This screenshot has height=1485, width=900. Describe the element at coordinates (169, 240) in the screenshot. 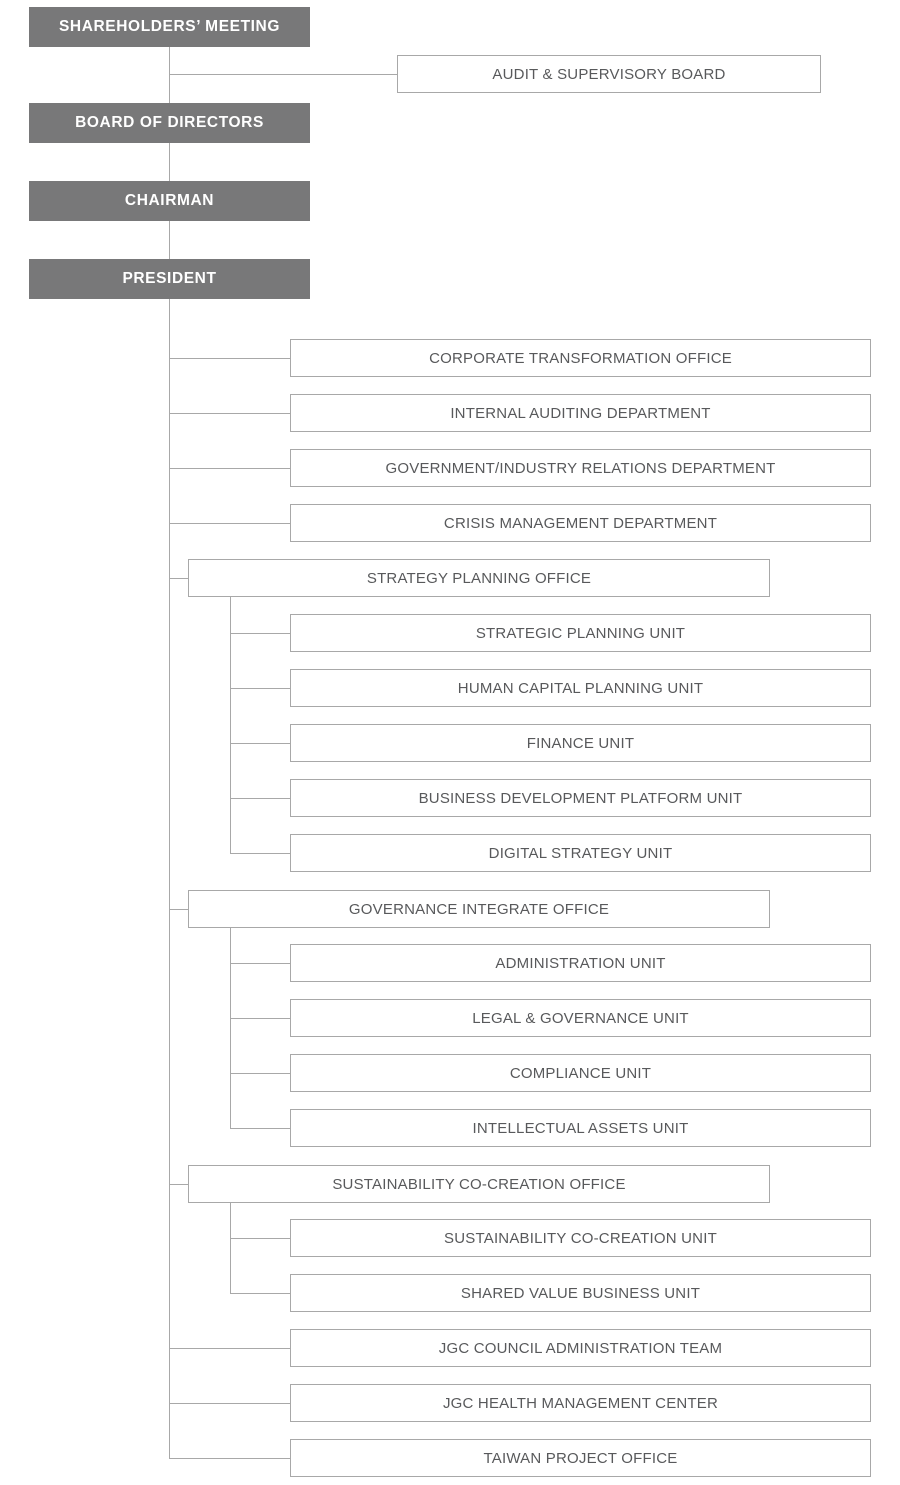

I see `connector-chairman-to-president` at that location.